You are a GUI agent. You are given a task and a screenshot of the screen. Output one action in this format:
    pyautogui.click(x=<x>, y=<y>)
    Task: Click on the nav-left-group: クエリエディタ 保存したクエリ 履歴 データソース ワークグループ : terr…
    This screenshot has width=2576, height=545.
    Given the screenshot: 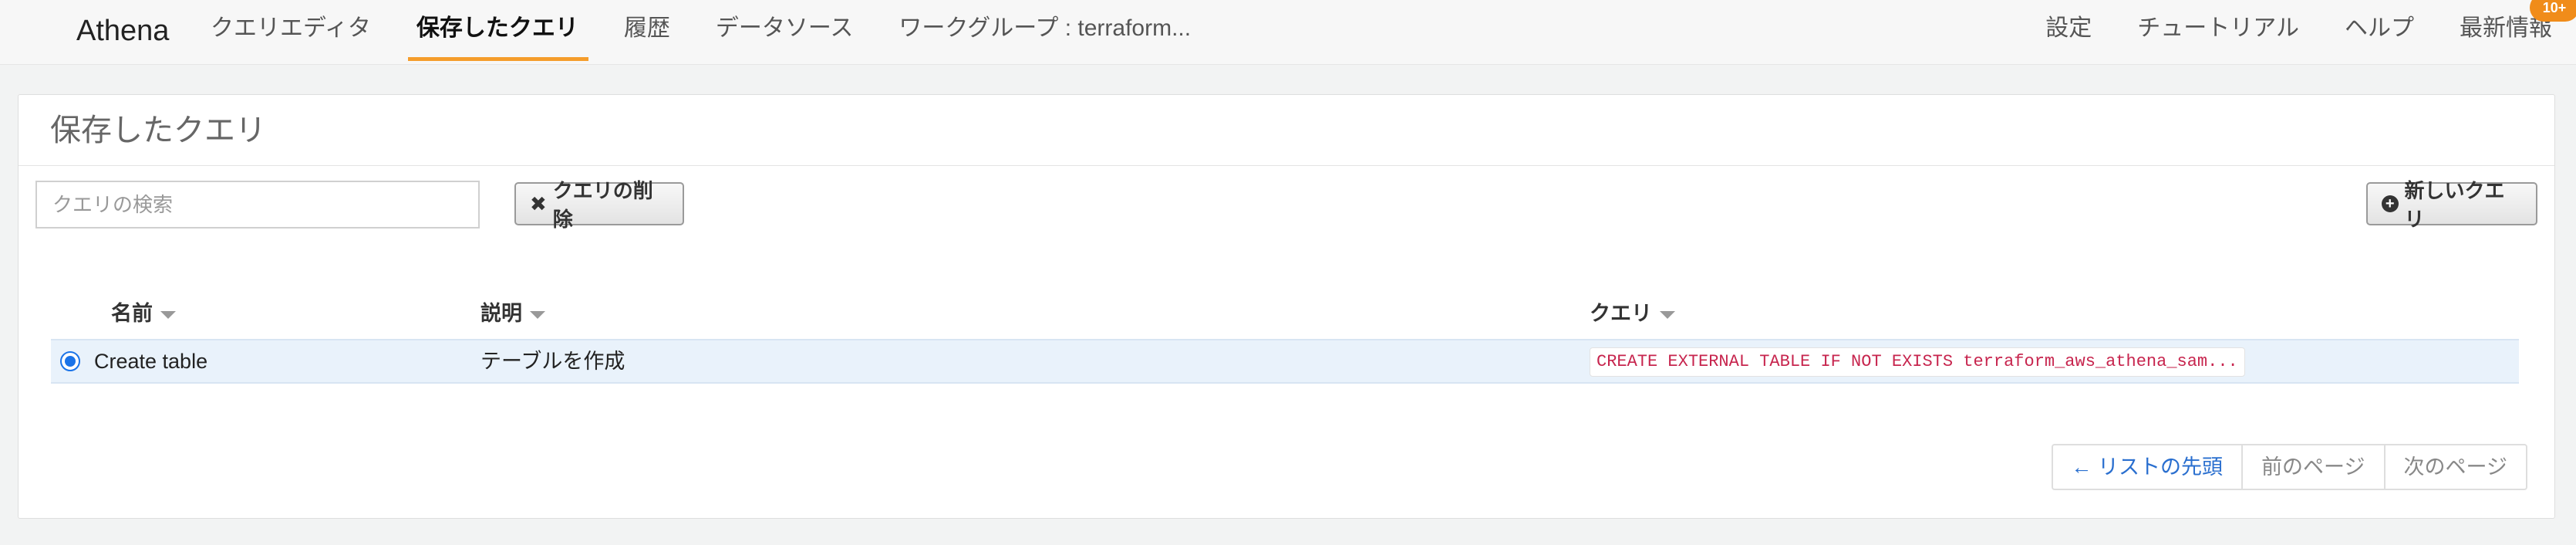 What is the action you would take?
    pyautogui.click(x=723, y=32)
    